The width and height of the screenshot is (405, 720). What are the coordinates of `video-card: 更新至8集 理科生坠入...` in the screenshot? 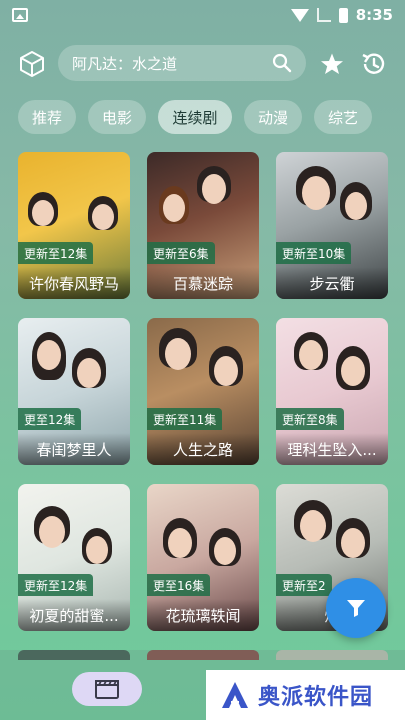 It's located at (332, 391).